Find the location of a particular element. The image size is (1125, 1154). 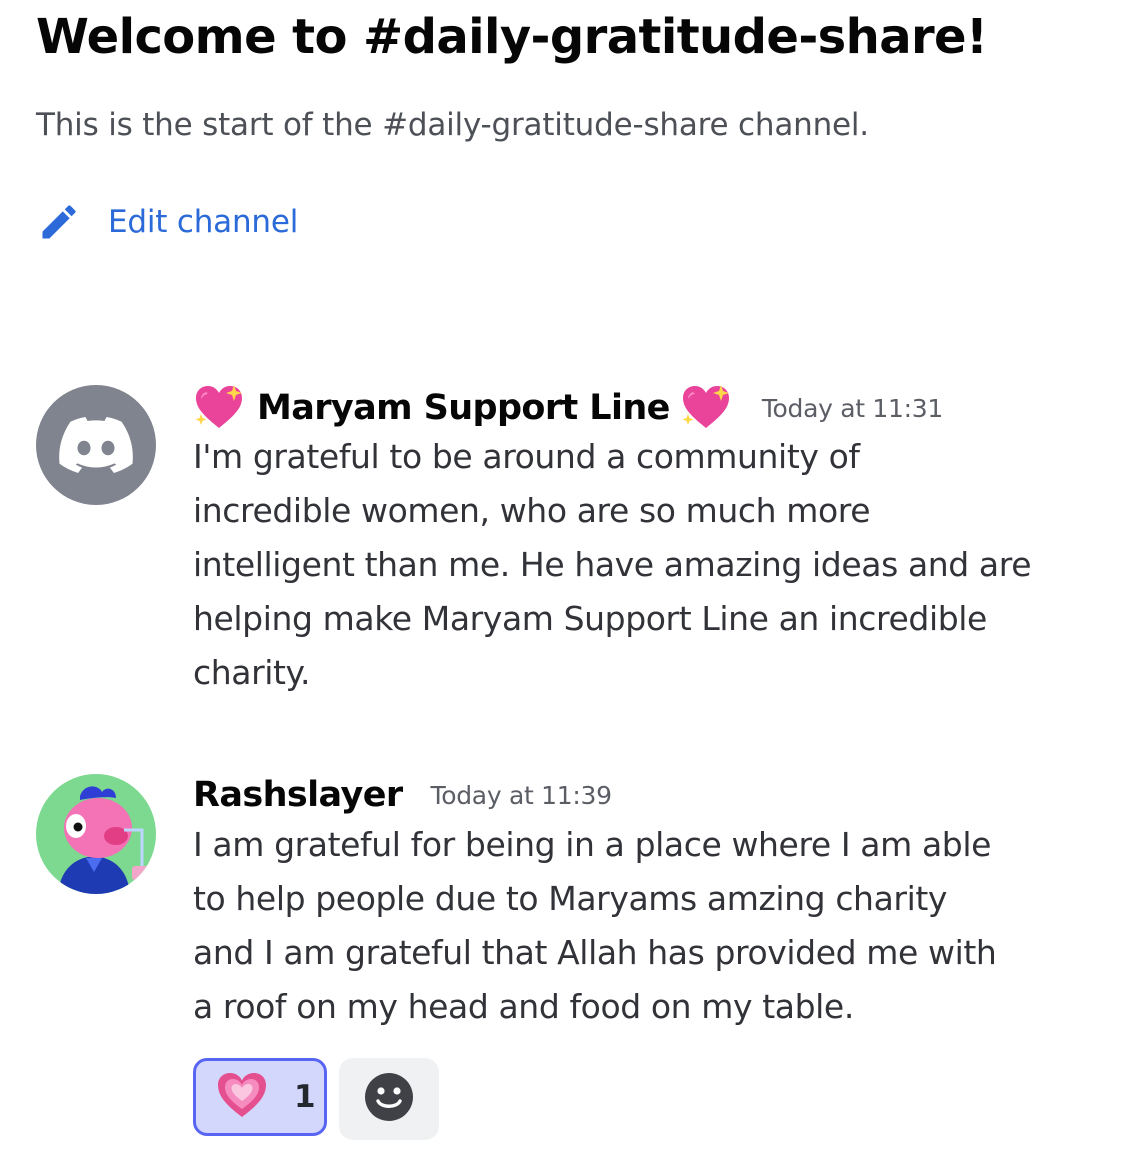

message-line: I'm grateful to be around a community of is located at coordinates (526, 456).